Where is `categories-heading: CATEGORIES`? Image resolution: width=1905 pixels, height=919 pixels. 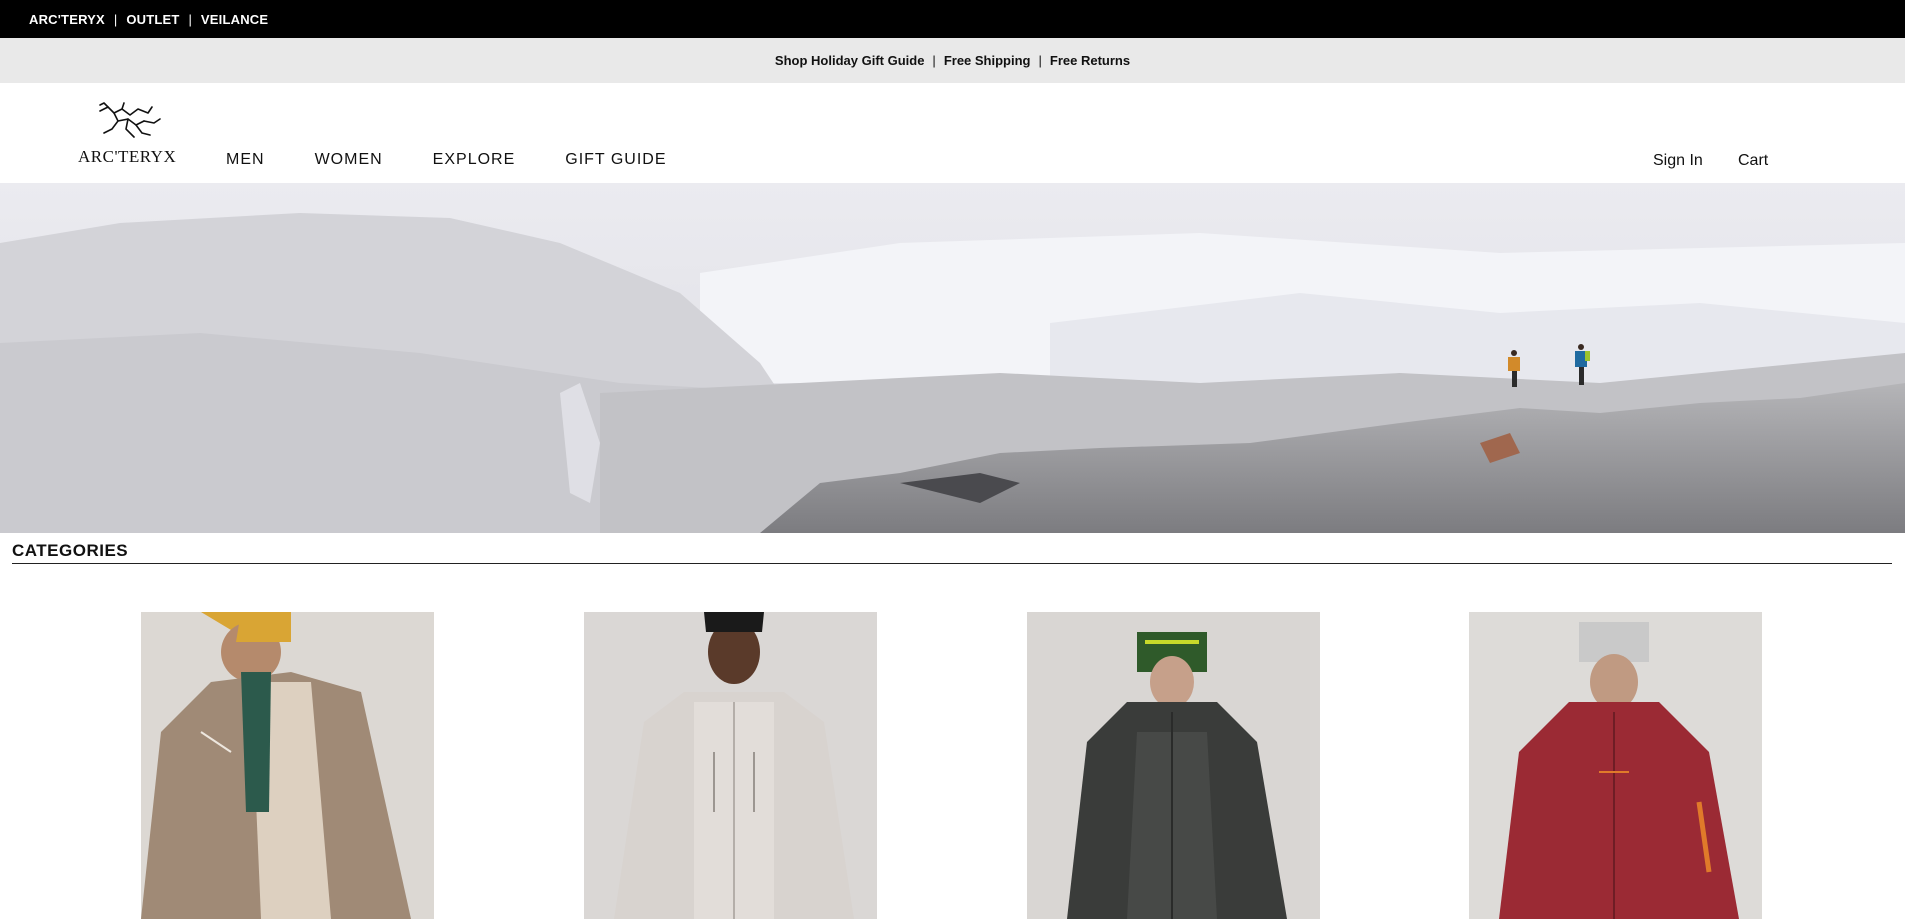
categories-heading: CATEGORIES is located at coordinates (70, 550).